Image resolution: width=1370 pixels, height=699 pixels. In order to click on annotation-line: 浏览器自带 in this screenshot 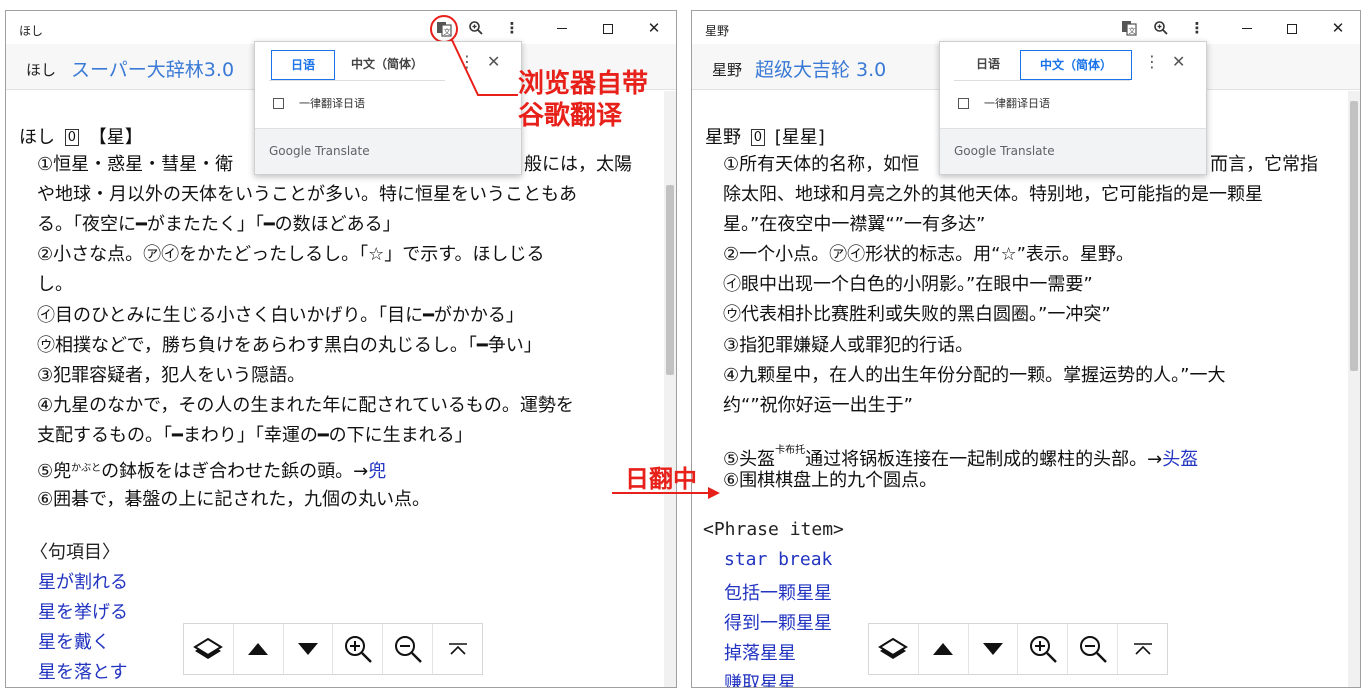, I will do `click(583, 84)`.